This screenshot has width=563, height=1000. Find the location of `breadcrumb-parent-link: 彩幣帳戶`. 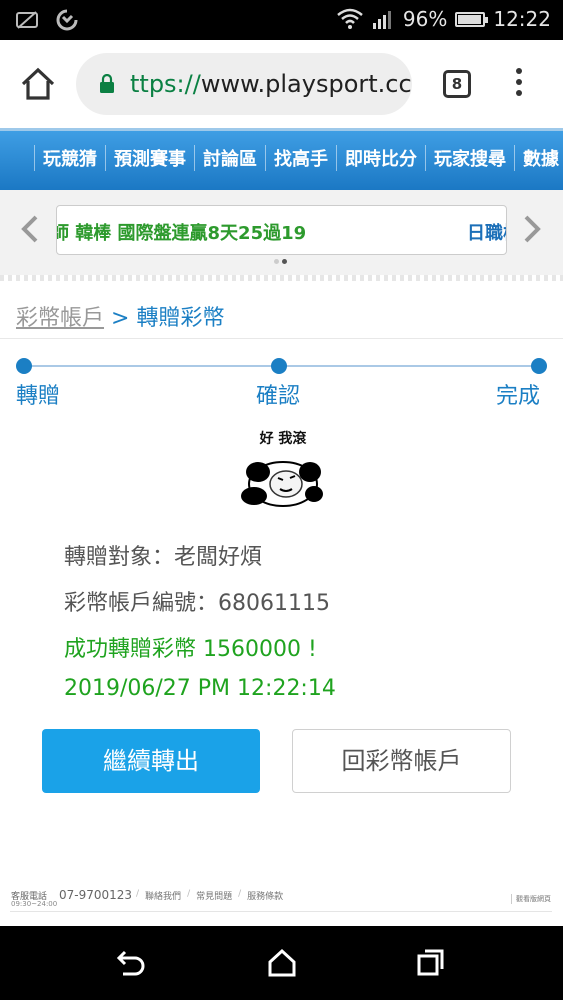

breadcrumb-parent-link: 彩幣帳戶 is located at coordinates (60, 318).